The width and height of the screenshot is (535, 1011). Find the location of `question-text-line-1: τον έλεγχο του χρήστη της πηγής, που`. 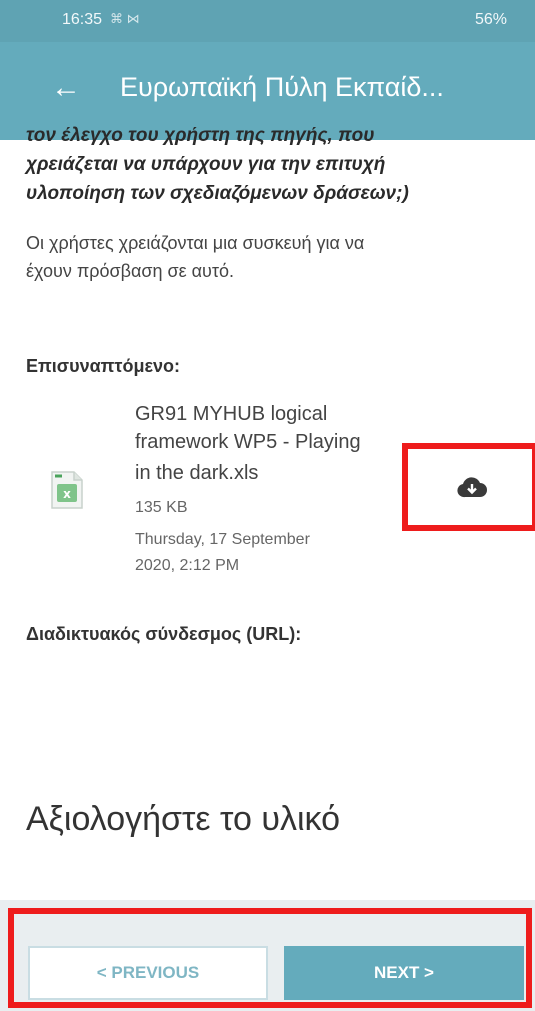

question-text-line-1: τον έλεγχο του χρήστη της πηγής, που is located at coordinates (200, 135).